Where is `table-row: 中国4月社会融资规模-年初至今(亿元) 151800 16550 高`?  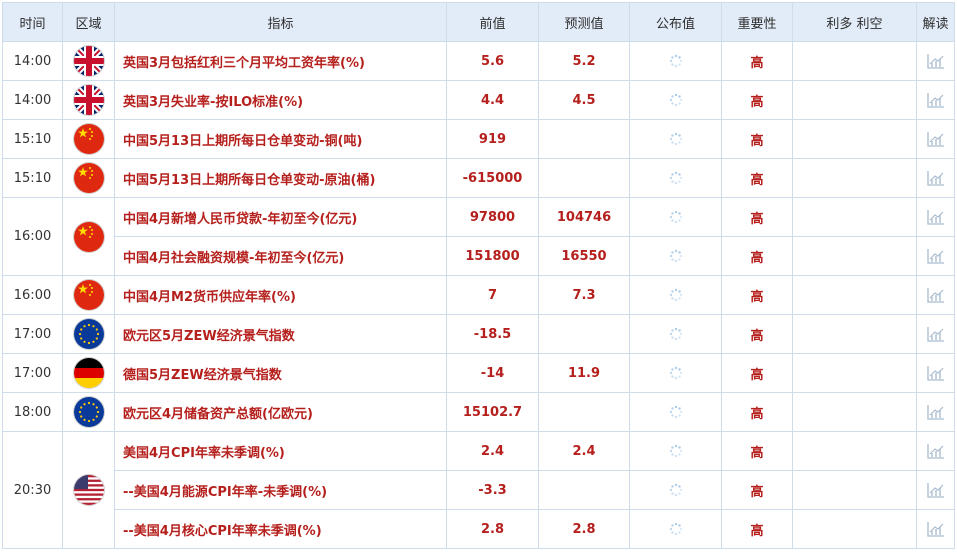 table-row: 中国4月社会融资规模-年初至今(亿元) 151800 16550 高 is located at coordinates (479, 256).